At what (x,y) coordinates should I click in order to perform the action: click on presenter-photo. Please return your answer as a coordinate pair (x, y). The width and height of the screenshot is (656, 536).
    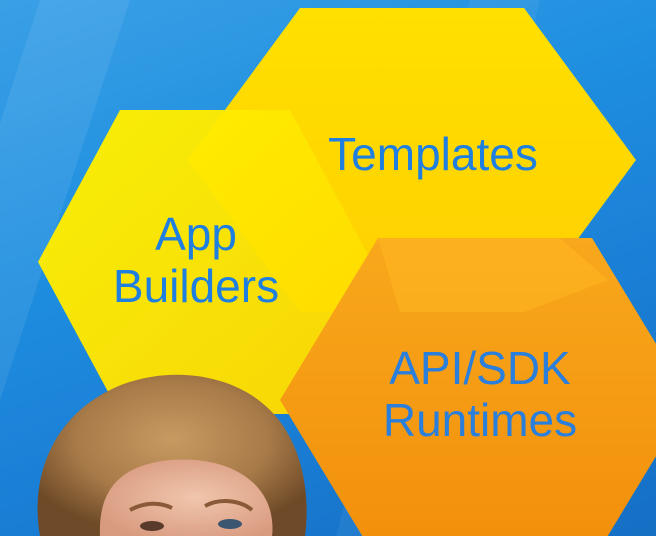
    Looking at the image, I should click on (172, 455).